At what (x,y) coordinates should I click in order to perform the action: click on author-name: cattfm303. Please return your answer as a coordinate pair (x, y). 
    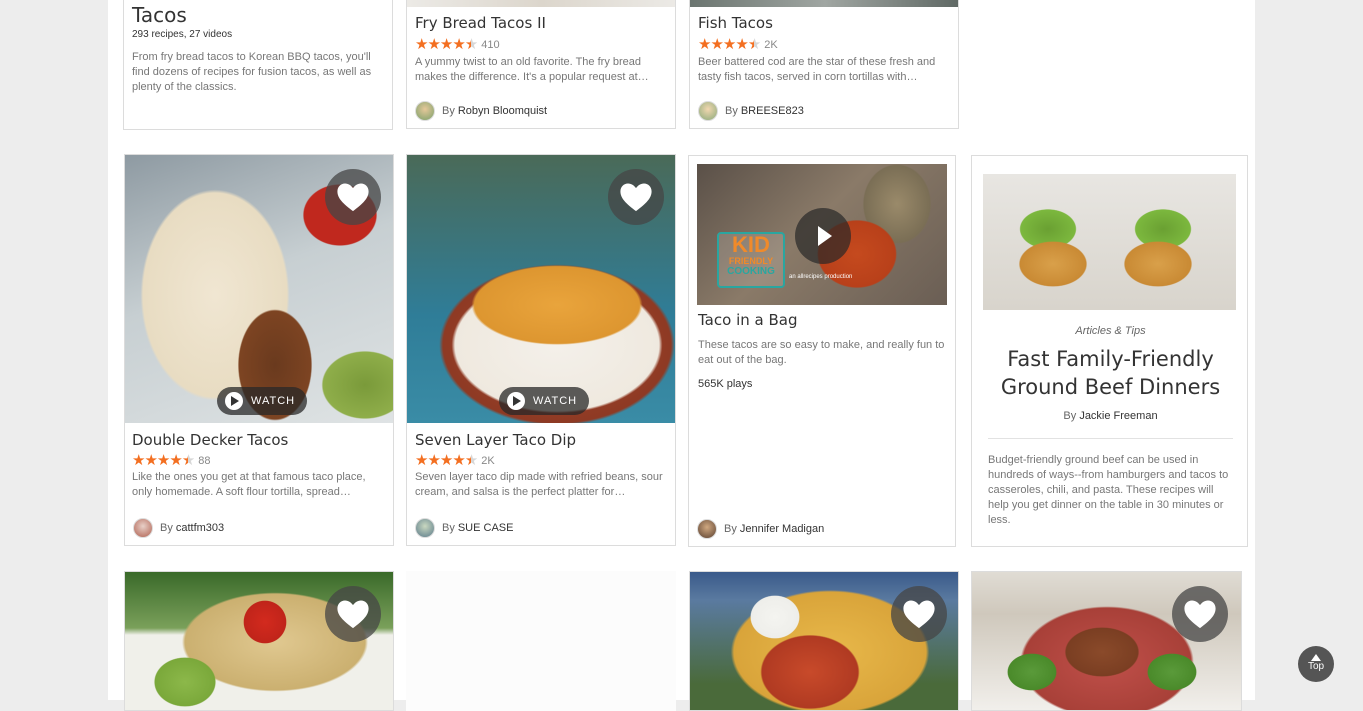
    Looking at the image, I should click on (200, 528).